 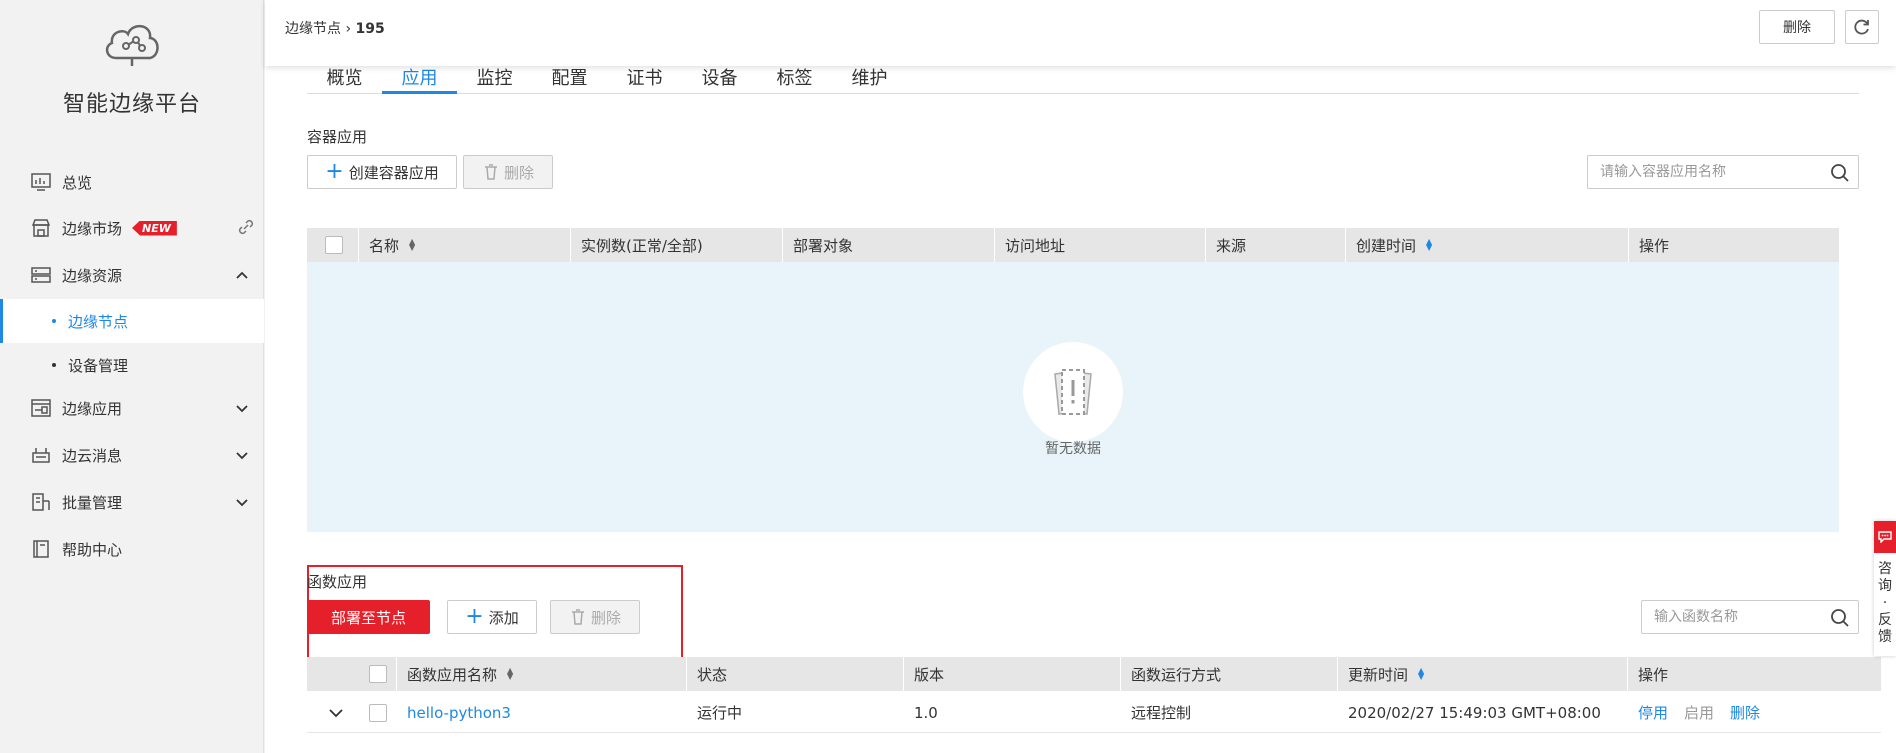 What do you see at coordinates (92, 455) in the screenshot?
I see `sidebar-item-label: 边云消息` at bounding box center [92, 455].